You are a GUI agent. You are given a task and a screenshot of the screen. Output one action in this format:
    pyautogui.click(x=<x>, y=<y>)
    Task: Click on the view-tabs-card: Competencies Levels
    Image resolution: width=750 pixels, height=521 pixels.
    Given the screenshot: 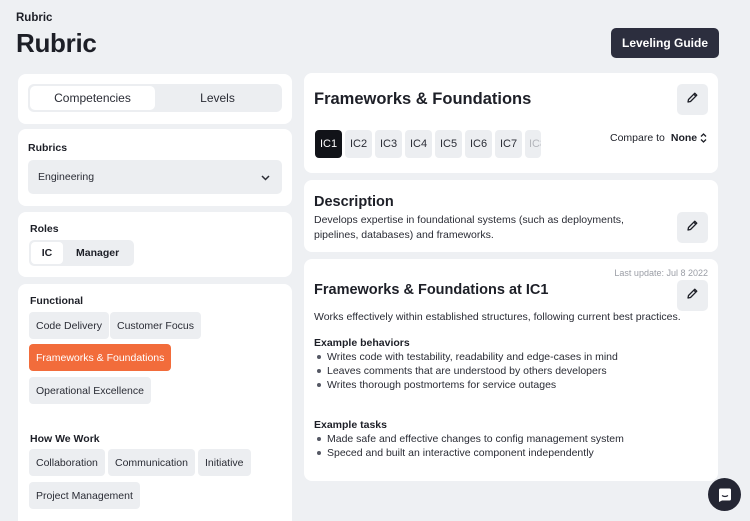 What is the action you would take?
    pyautogui.click(x=155, y=99)
    